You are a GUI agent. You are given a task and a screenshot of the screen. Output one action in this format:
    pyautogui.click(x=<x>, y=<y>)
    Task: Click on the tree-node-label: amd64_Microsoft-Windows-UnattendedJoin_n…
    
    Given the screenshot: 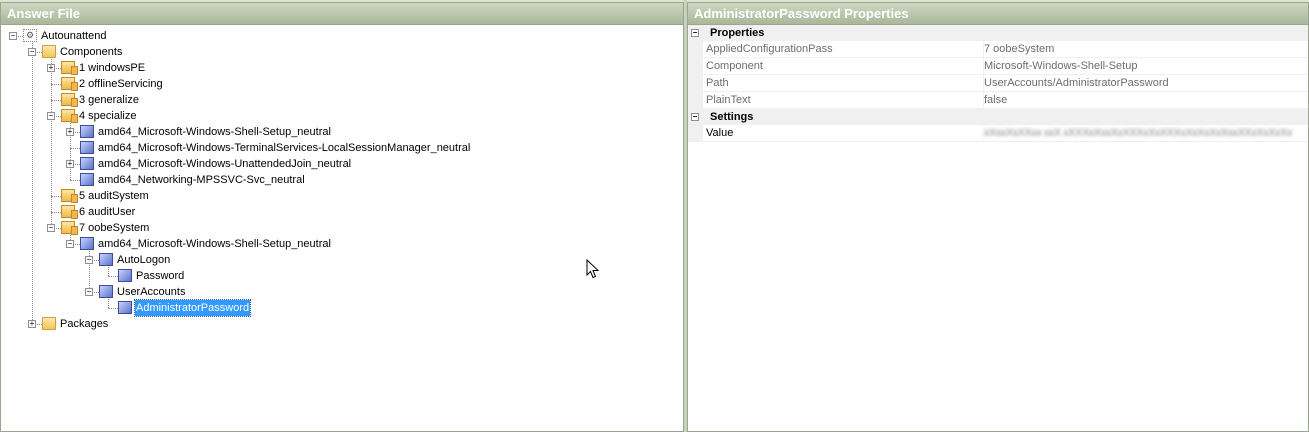 What is the action you would take?
    pyautogui.click(x=224, y=164)
    